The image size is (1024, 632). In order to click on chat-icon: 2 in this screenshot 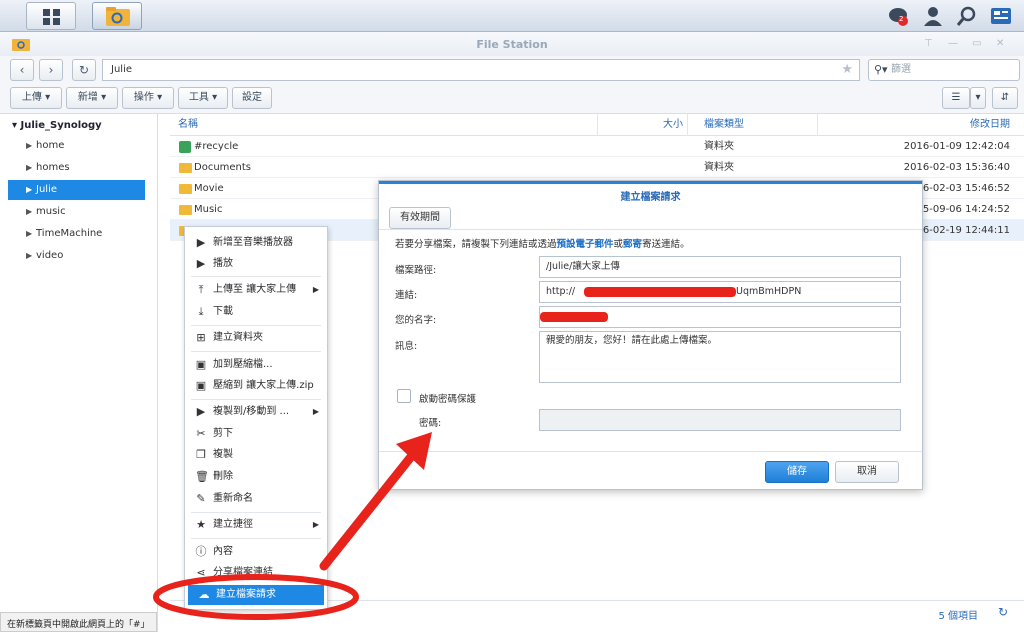, I will do `click(899, 16)`.